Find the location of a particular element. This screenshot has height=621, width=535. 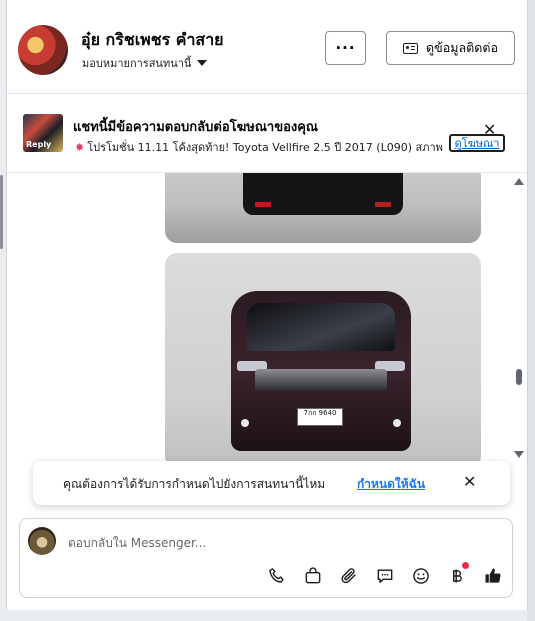

scrollbar-thumb is located at coordinates (519, 377).